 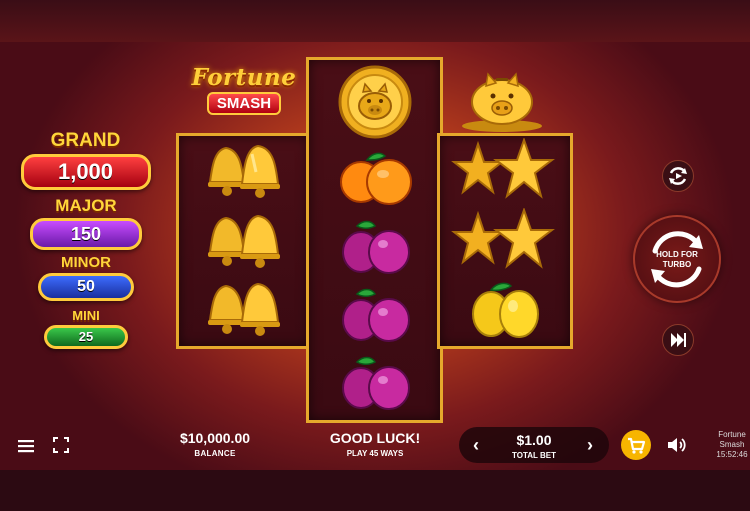 I want to click on jackpot-minor: MINOR 50, so click(x=86, y=277).